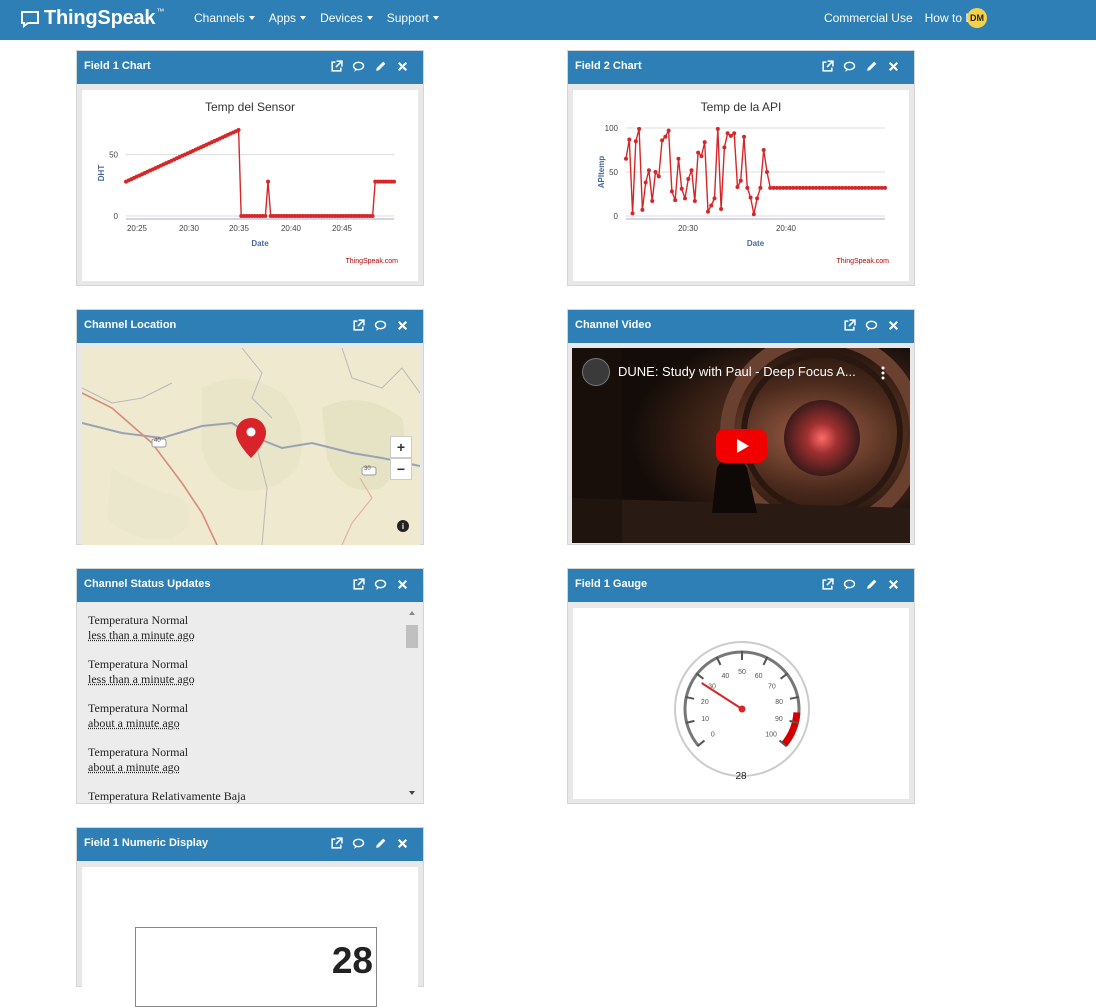  Describe the element at coordinates (977, 18) in the screenshot. I see `avatar: DM` at that location.